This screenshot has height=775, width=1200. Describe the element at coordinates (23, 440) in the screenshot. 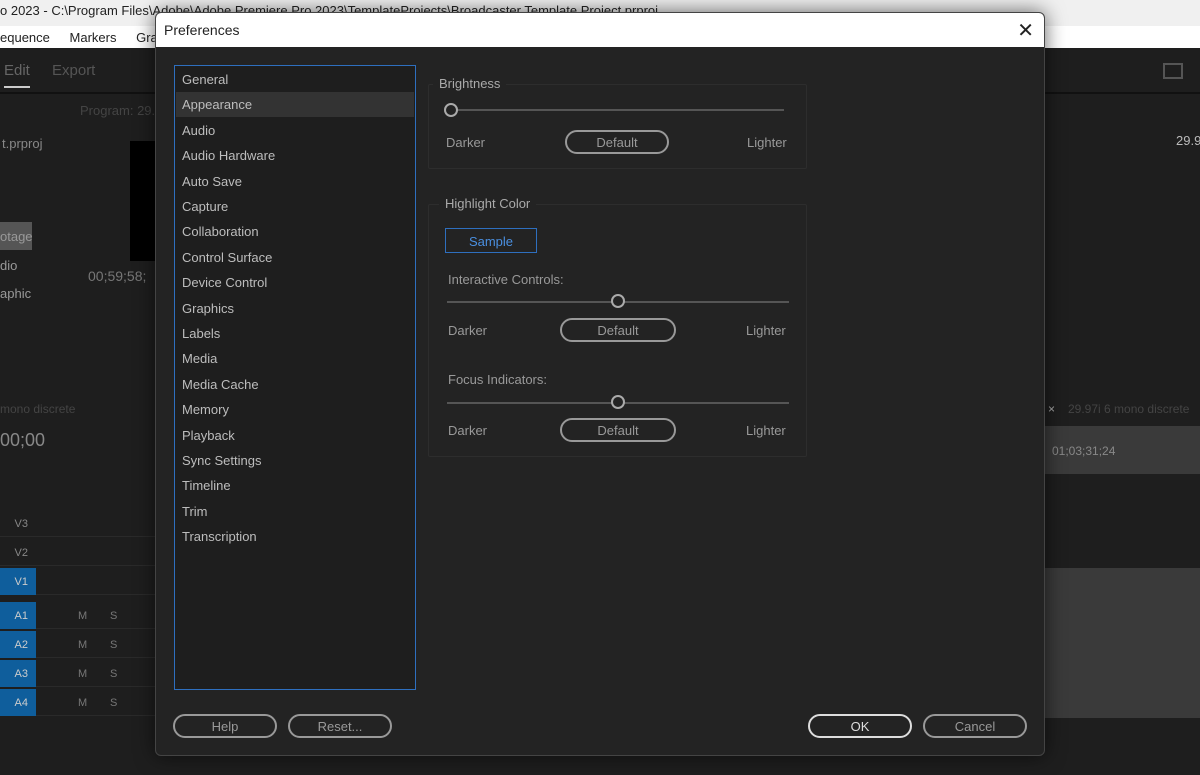

I see `sequence-timecode: 00;00` at that location.